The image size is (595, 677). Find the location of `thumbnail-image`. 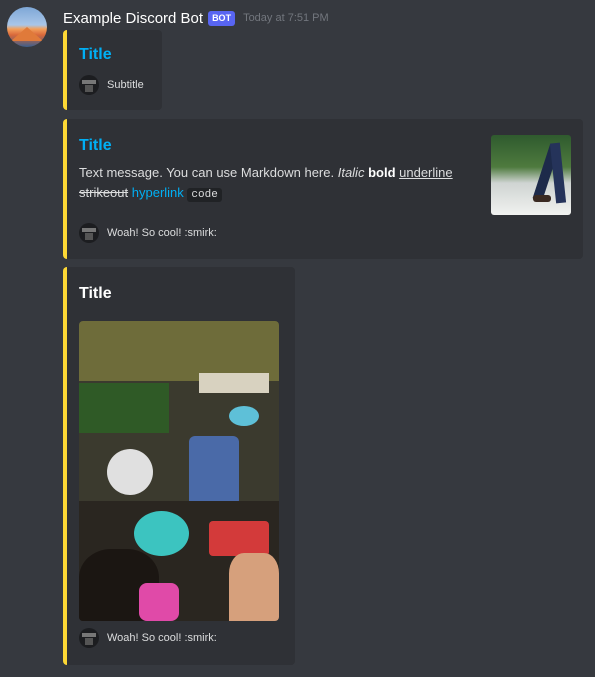

thumbnail-image is located at coordinates (531, 175).